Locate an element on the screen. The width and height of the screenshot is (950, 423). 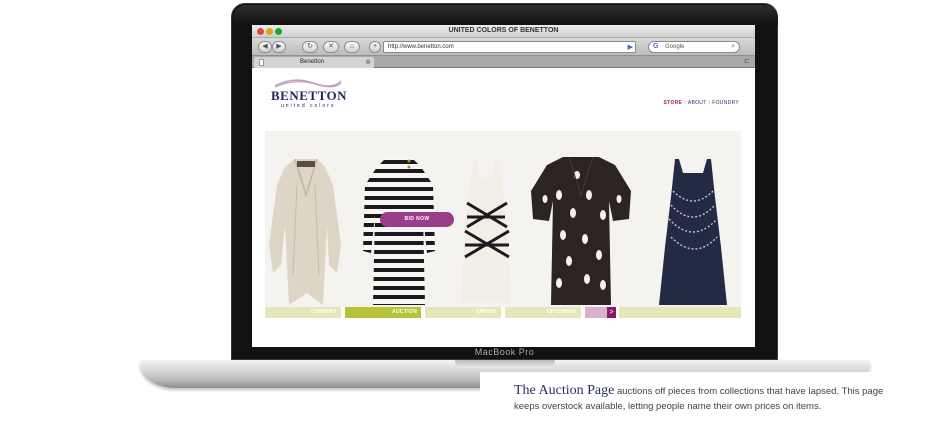
cutout-cardigan-image is located at coordinates (581, 230).